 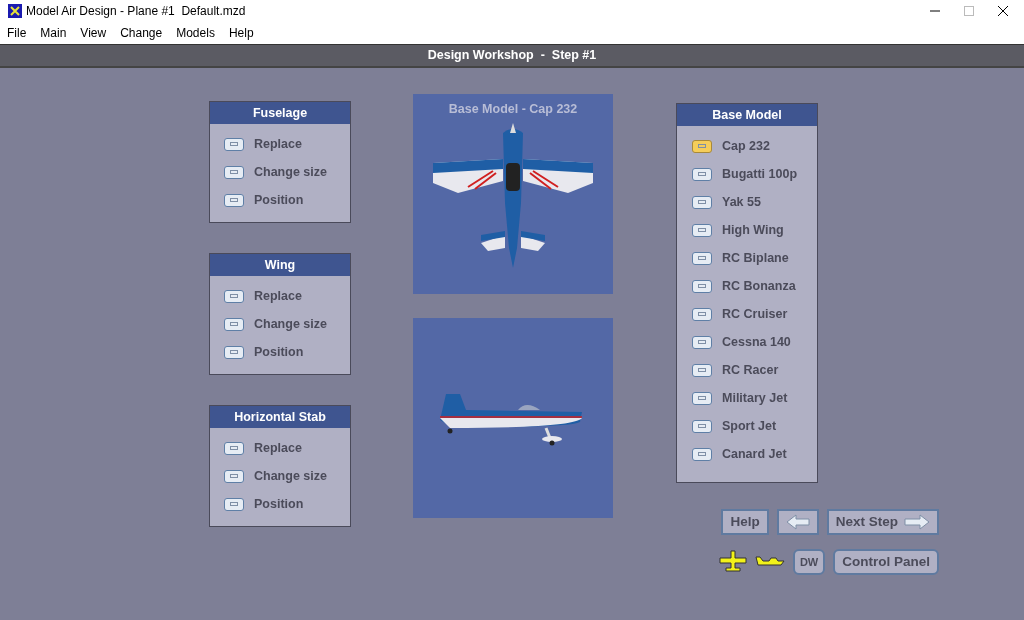 I want to click on help-button: Help, so click(x=745, y=522).